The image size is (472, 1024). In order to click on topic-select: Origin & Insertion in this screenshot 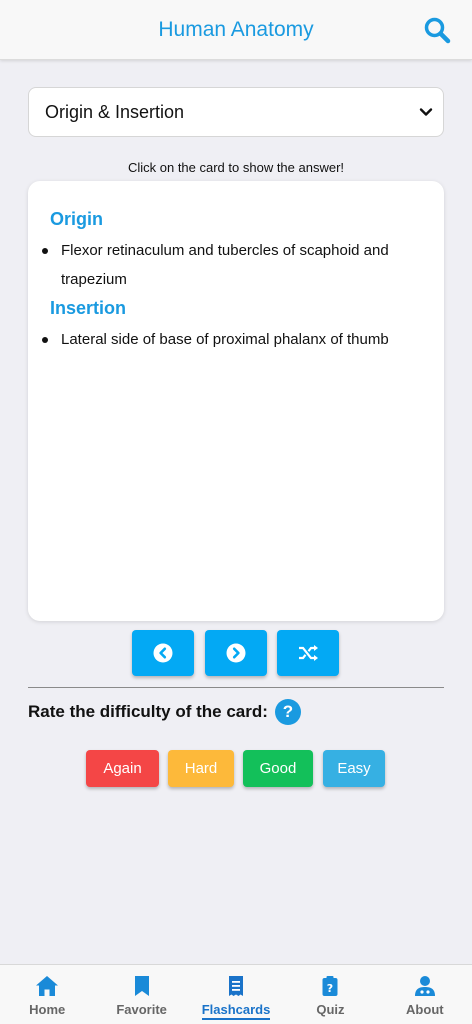, I will do `click(236, 112)`.